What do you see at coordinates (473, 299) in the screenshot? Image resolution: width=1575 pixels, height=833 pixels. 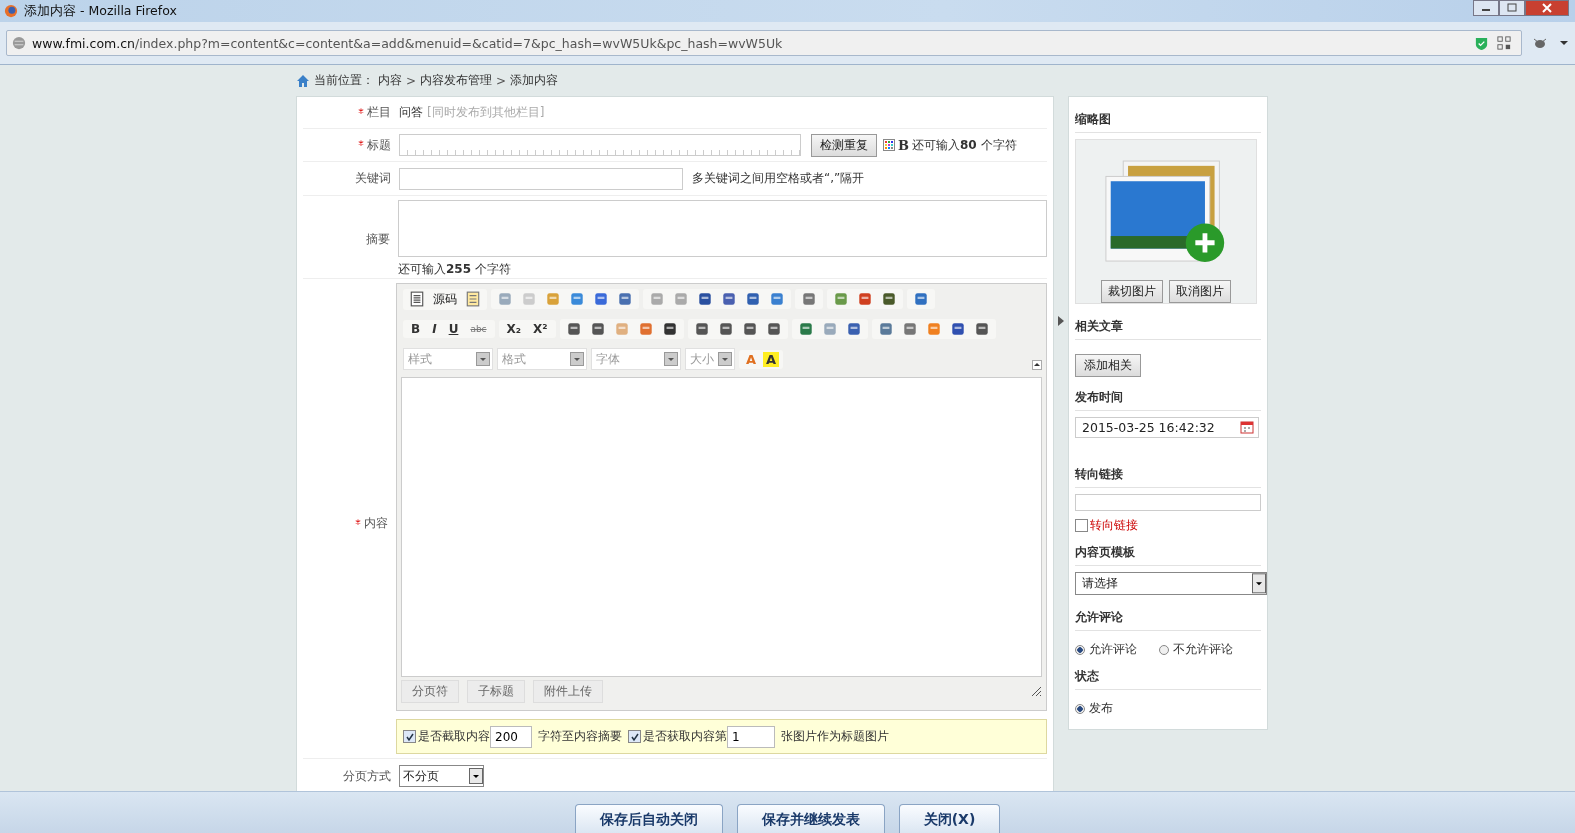 I see `template-icon` at bounding box center [473, 299].